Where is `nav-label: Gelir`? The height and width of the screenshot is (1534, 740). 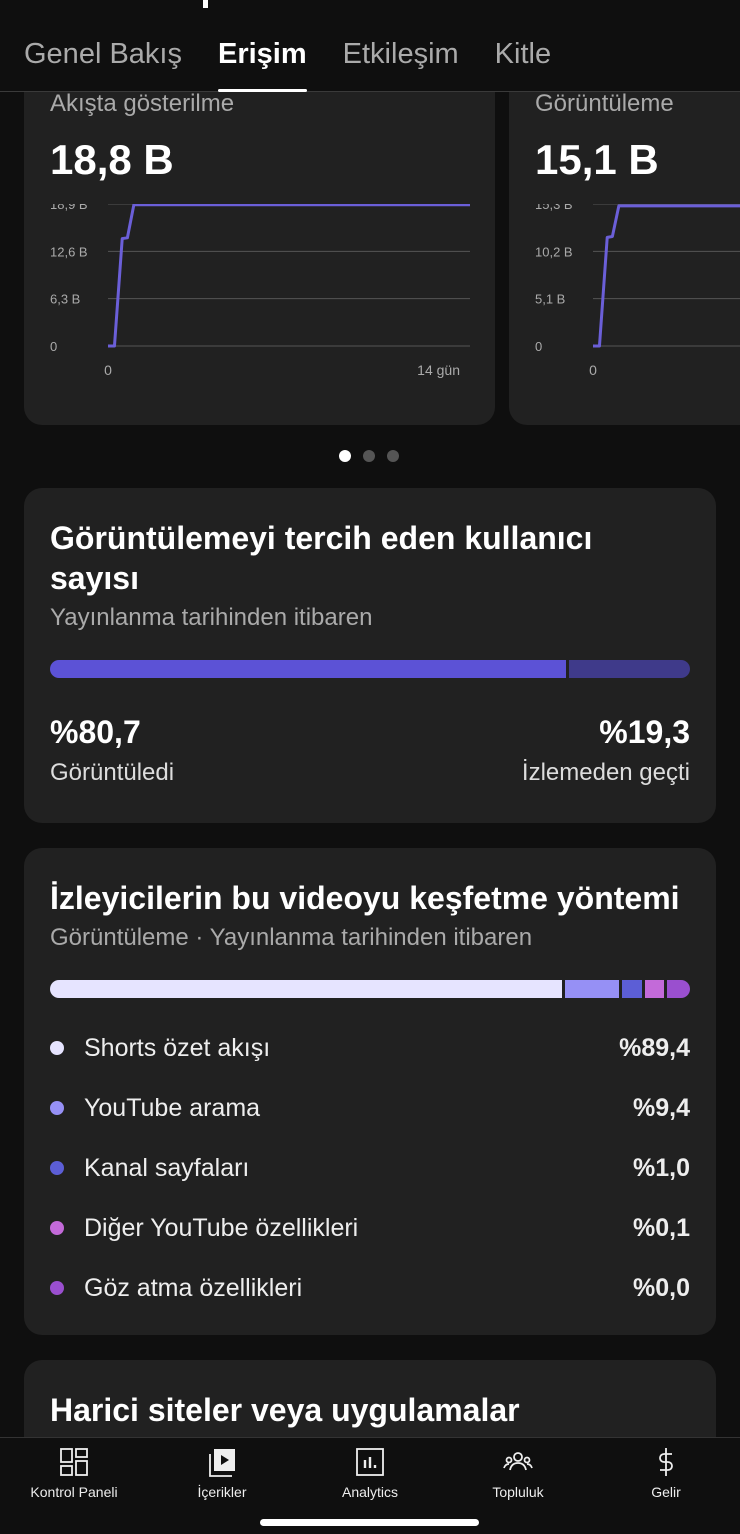 nav-label: Gelir is located at coordinates (666, 1492).